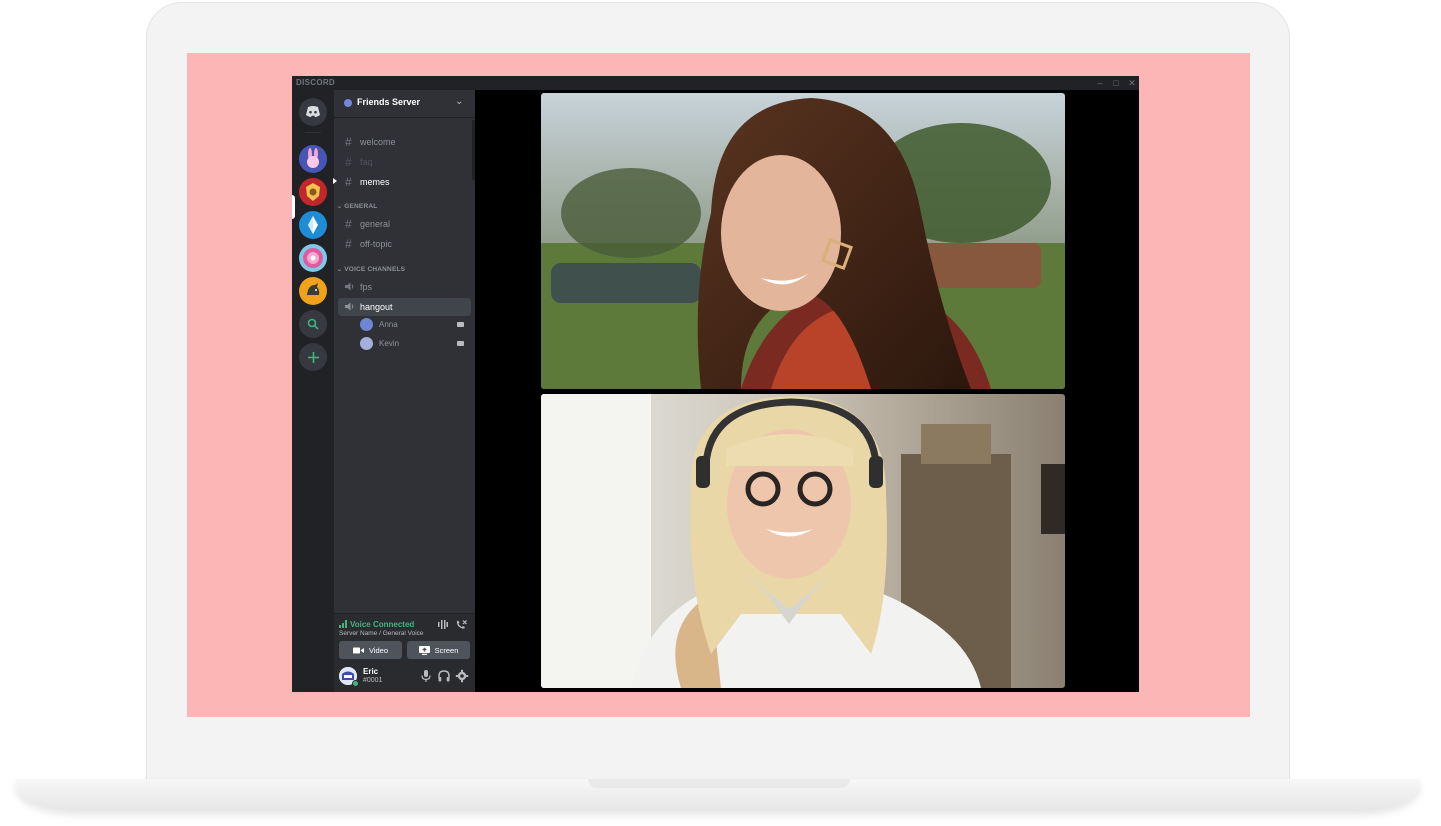  I want to click on headphones-icon, so click(444, 676).